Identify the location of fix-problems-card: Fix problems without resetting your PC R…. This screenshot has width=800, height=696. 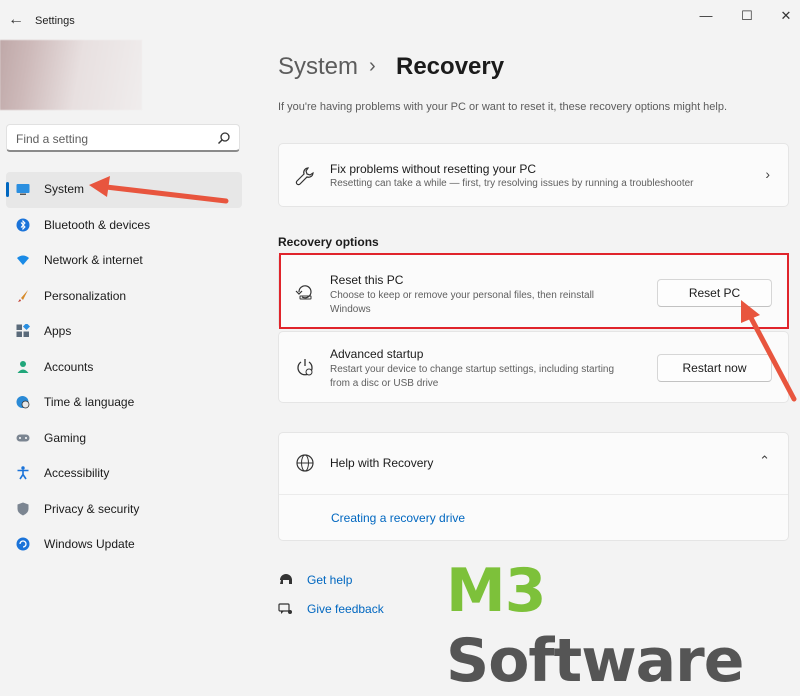
(533, 175).